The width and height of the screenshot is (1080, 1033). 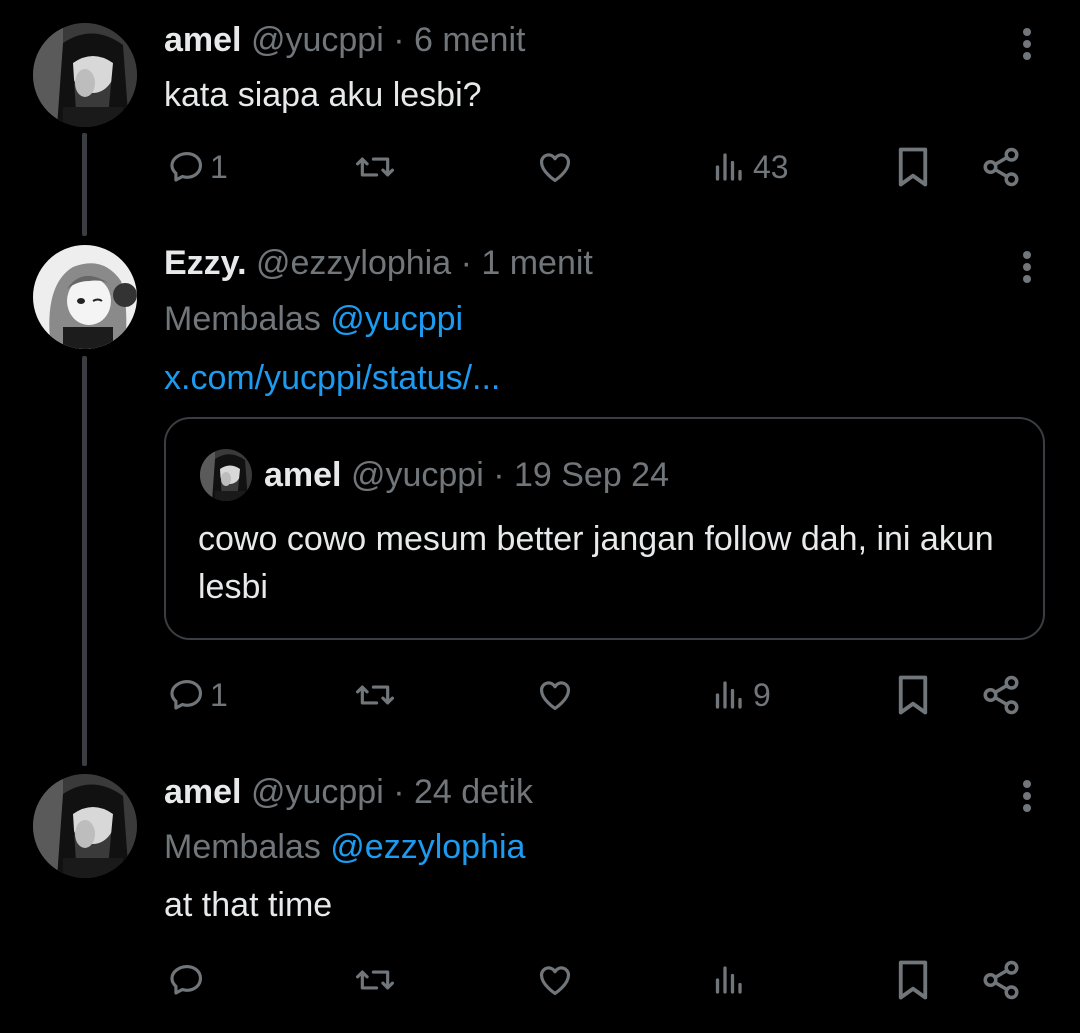 I want to click on quoted-timestamp: · 19 Sep 24, so click(x=581, y=475).